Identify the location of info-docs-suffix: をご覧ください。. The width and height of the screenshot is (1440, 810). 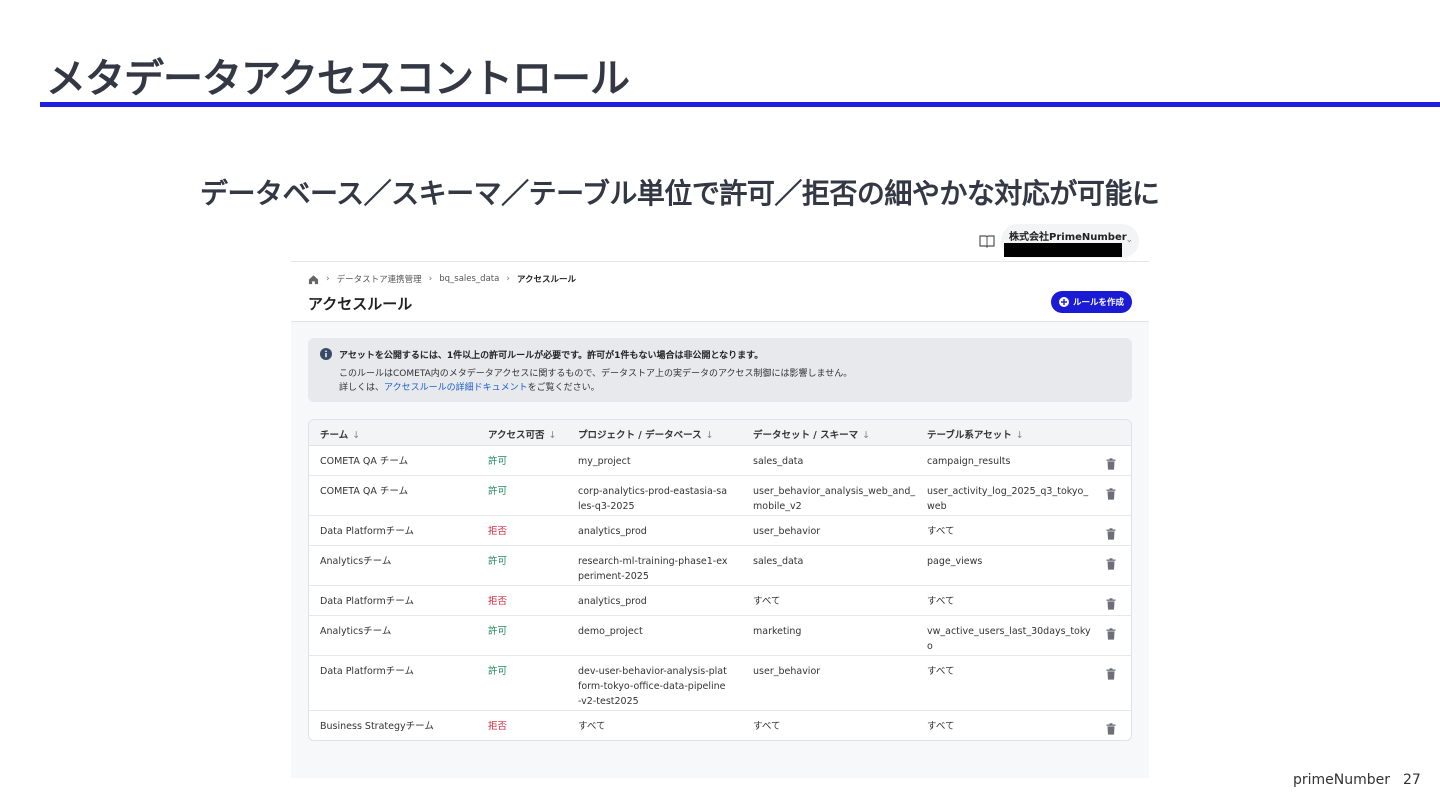
(563, 388).